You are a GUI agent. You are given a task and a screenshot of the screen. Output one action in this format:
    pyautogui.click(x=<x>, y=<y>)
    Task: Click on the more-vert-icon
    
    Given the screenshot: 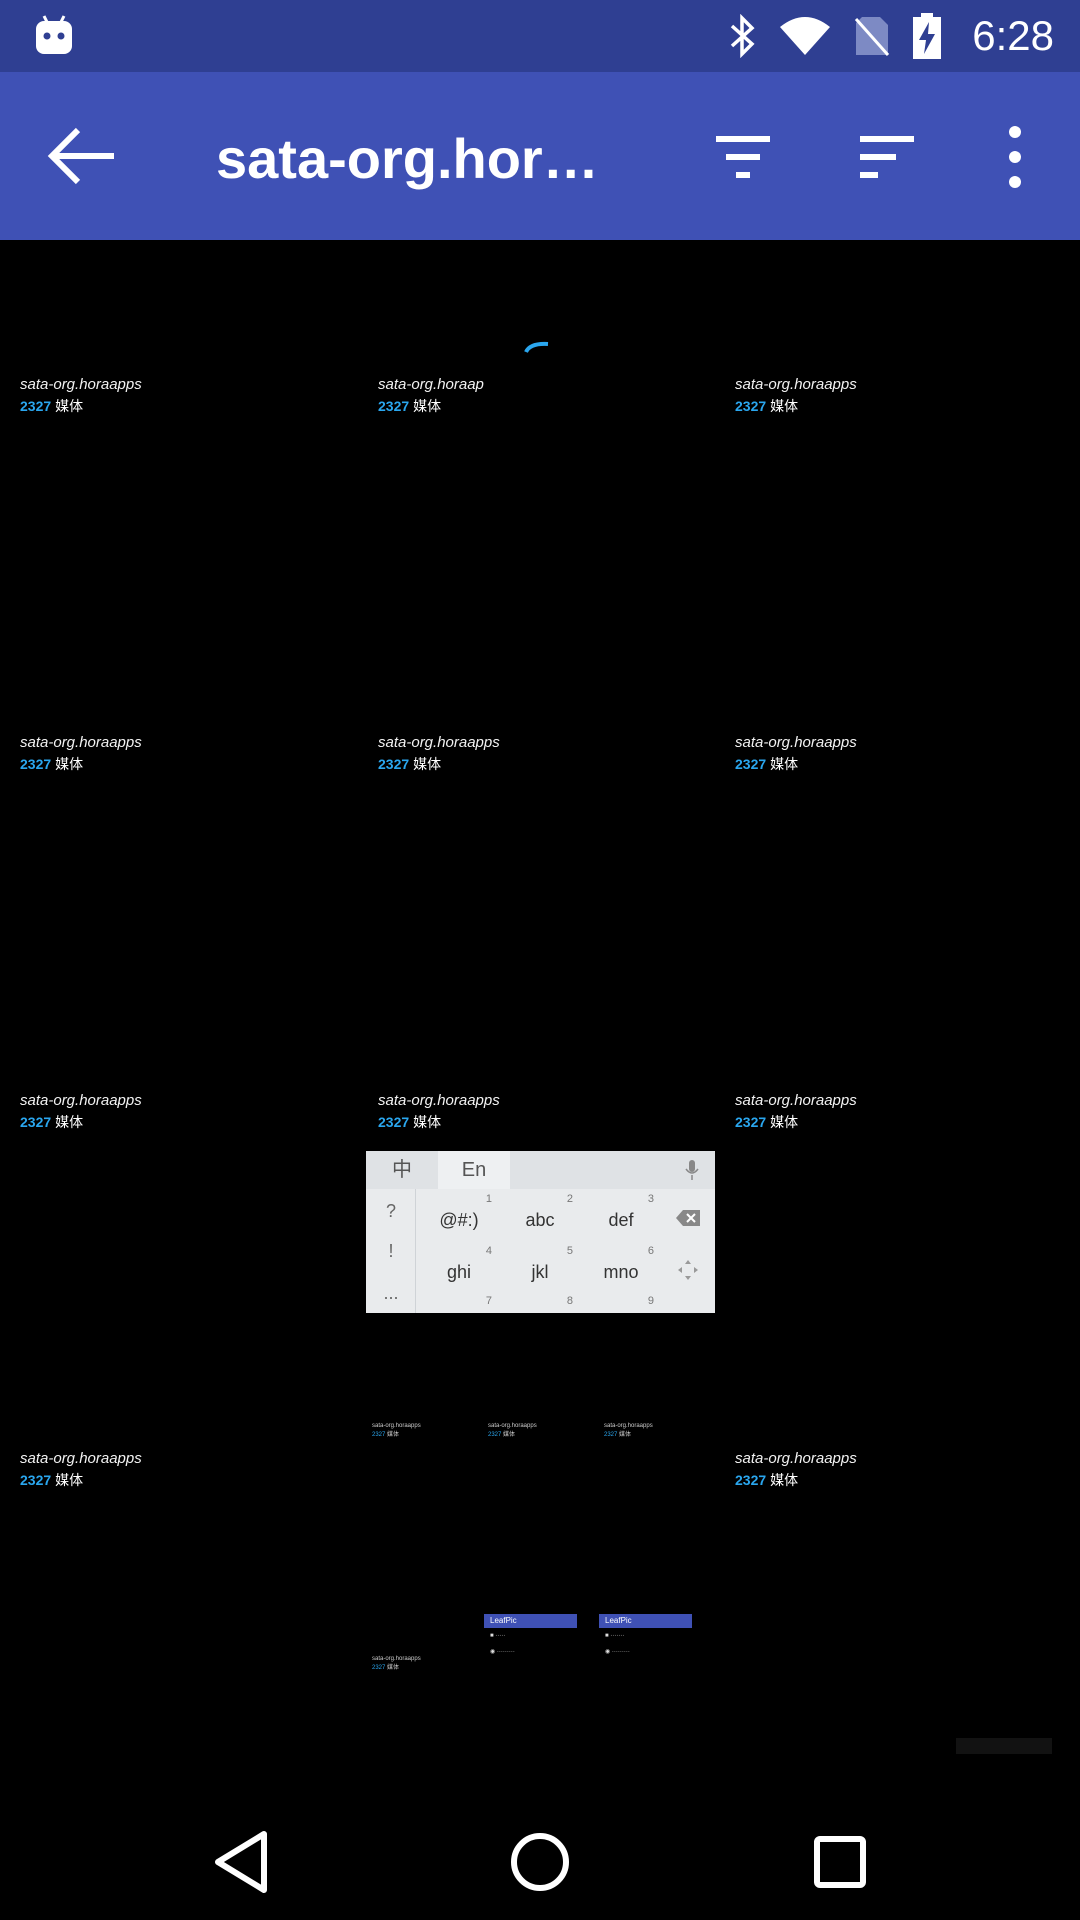 What is the action you would take?
    pyautogui.click(x=1015, y=157)
    